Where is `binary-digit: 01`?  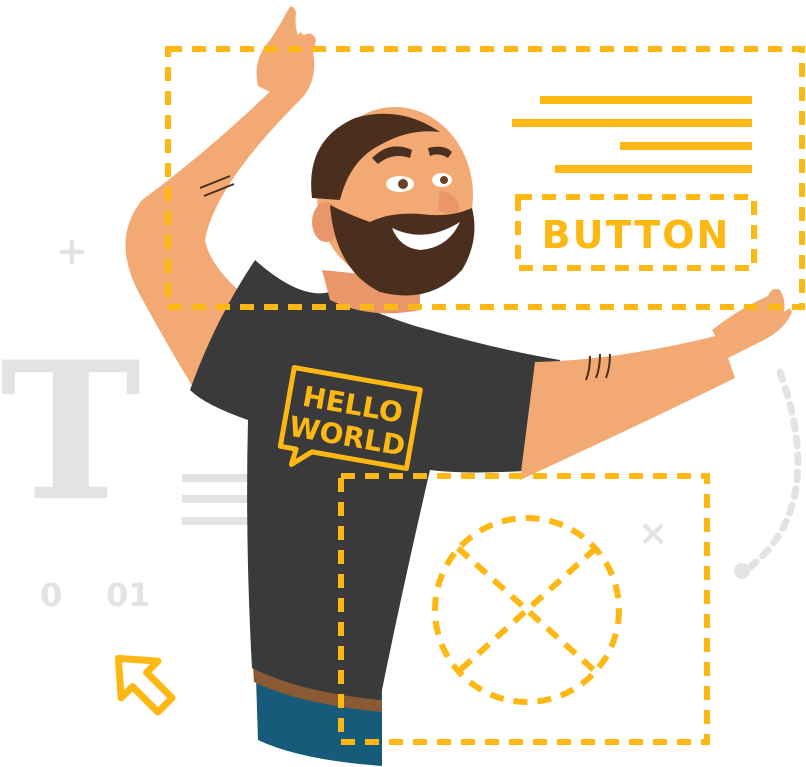
binary-digit: 01 is located at coordinates (128, 595).